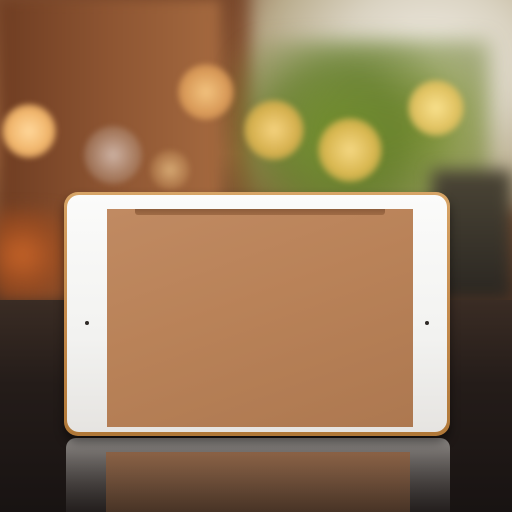 The width and height of the screenshot is (512, 512). What do you see at coordinates (427, 323) in the screenshot?
I see `sensor-dot-icon` at bounding box center [427, 323].